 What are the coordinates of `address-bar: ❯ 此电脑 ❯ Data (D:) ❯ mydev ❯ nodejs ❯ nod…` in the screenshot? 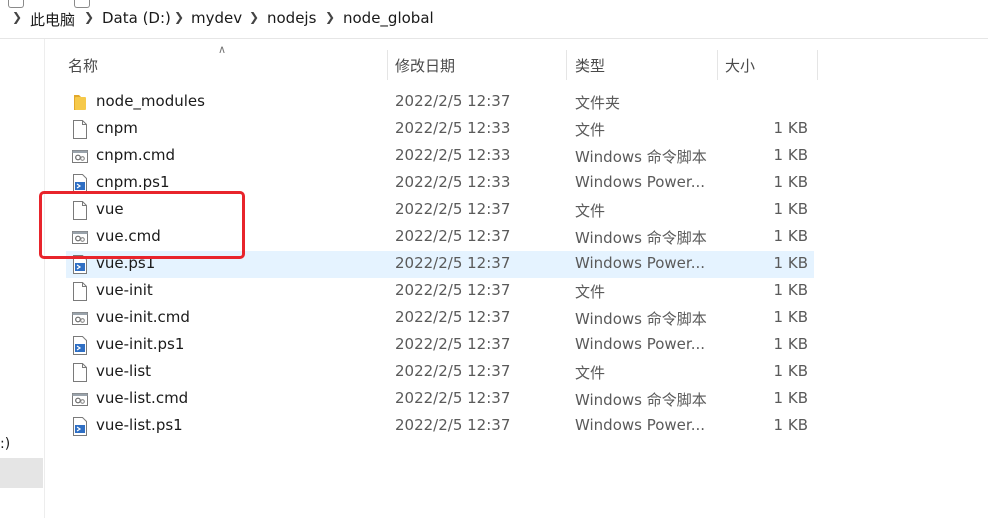 It's located at (494, 19).